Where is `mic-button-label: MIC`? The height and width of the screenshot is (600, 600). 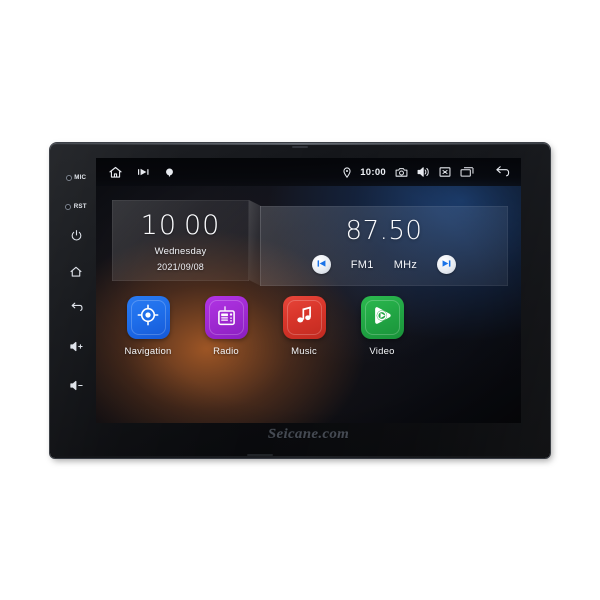 mic-button-label: MIC is located at coordinates (80, 177).